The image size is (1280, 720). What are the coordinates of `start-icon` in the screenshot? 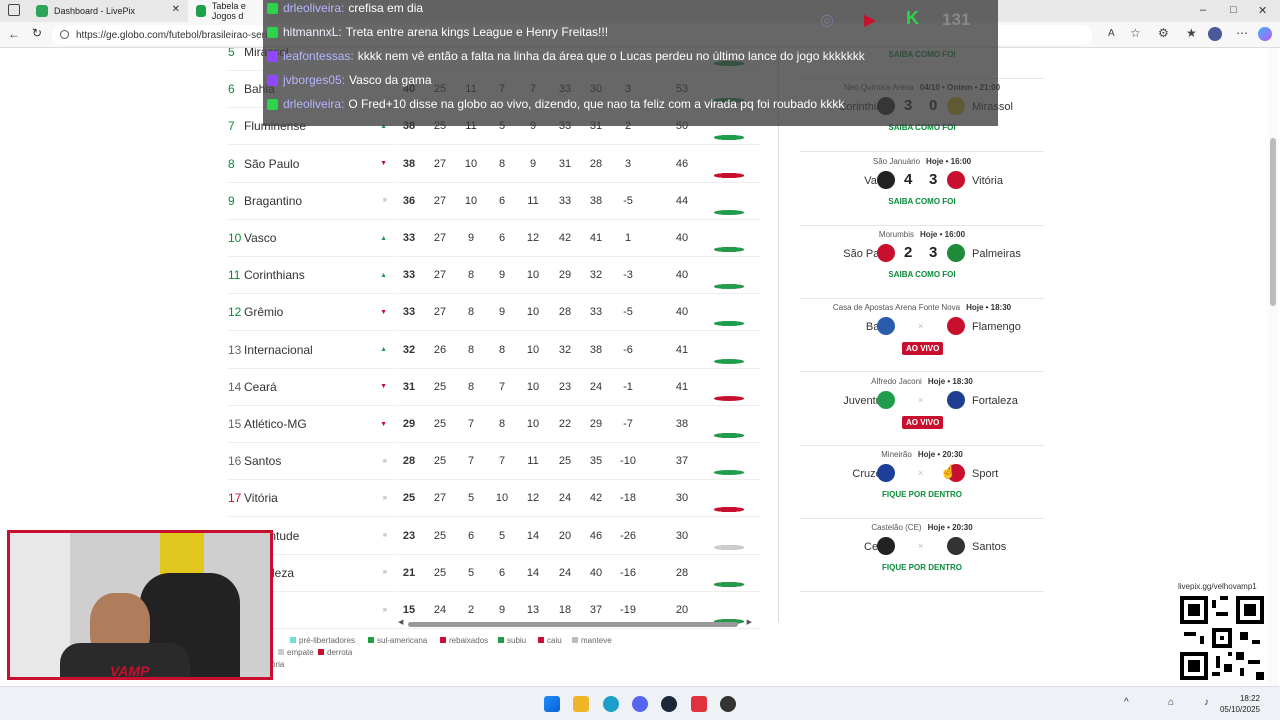 It's located at (552, 704).